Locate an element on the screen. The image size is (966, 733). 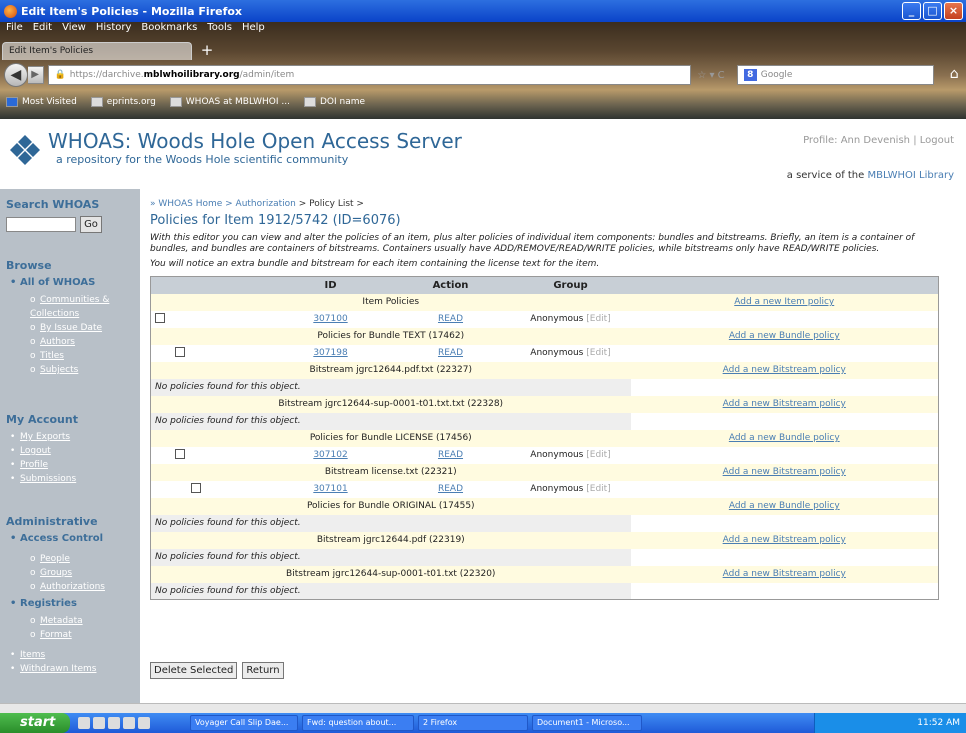
sidebar-item-profile: • Profile is located at coordinates (70, 465).